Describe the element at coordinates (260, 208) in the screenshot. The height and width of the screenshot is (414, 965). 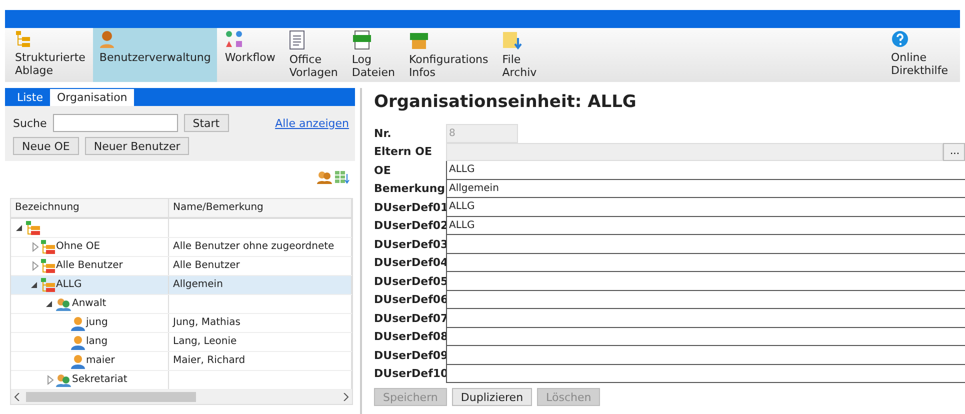
I see `column-header: Name/Bemerkung` at that location.